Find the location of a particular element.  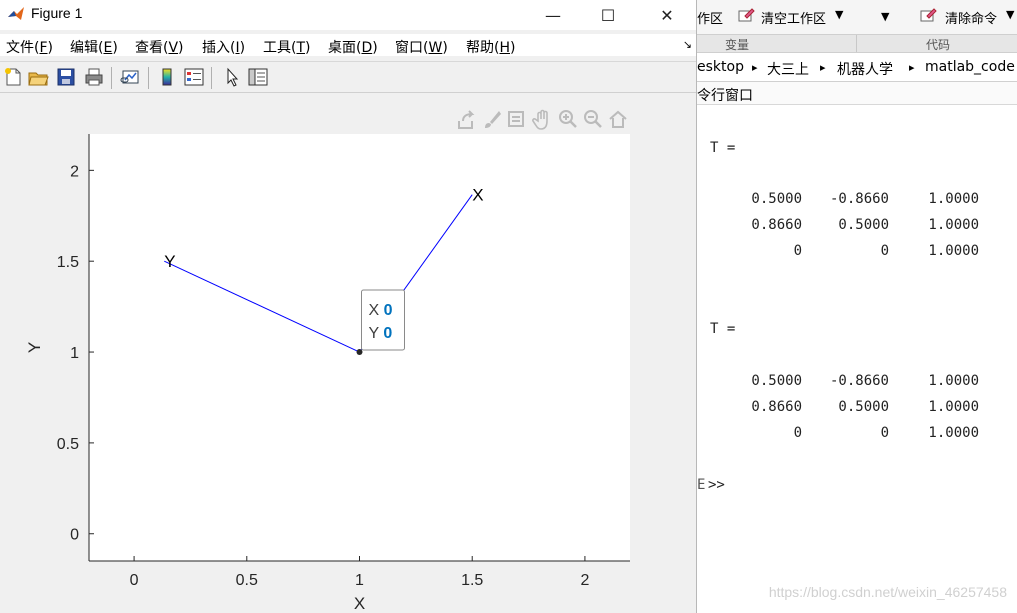

maximize-button: ☐ is located at coordinates (608, 15).